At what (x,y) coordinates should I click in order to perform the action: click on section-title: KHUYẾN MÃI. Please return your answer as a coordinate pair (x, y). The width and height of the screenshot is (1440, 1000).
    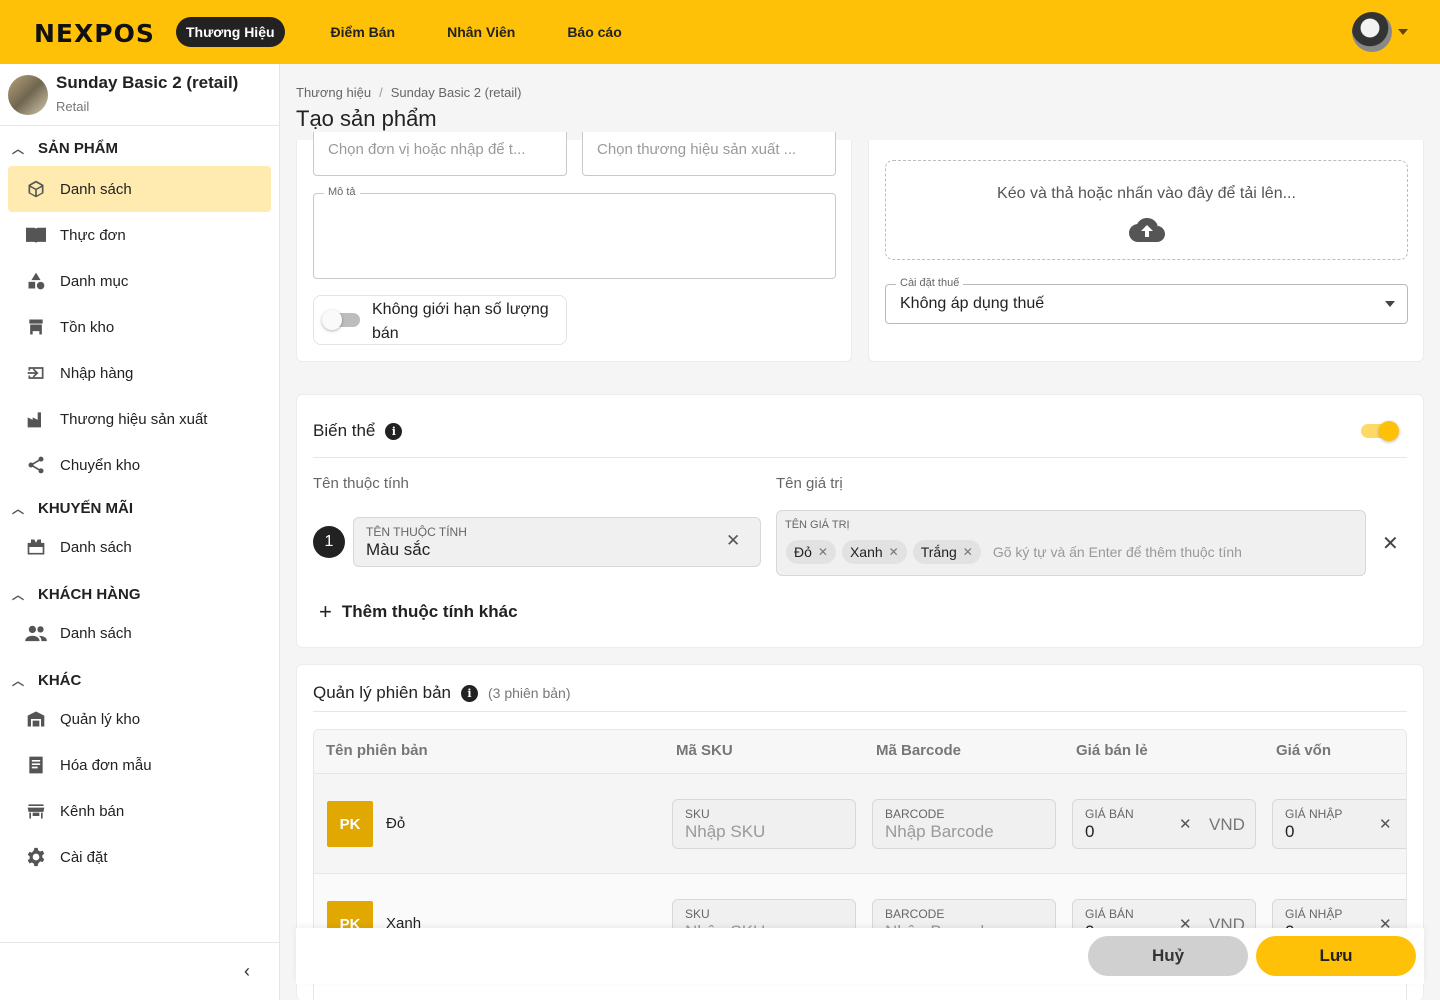
    Looking at the image, I should click on (86, 508).